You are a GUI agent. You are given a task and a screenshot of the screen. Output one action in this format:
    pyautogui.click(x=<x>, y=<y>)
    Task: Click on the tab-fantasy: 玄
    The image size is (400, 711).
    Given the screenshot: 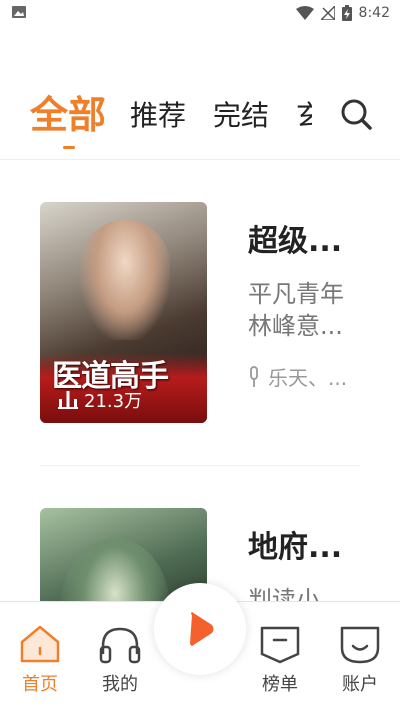 What is the action you would take?
    pyautogui.click(x=304, y=114)
    